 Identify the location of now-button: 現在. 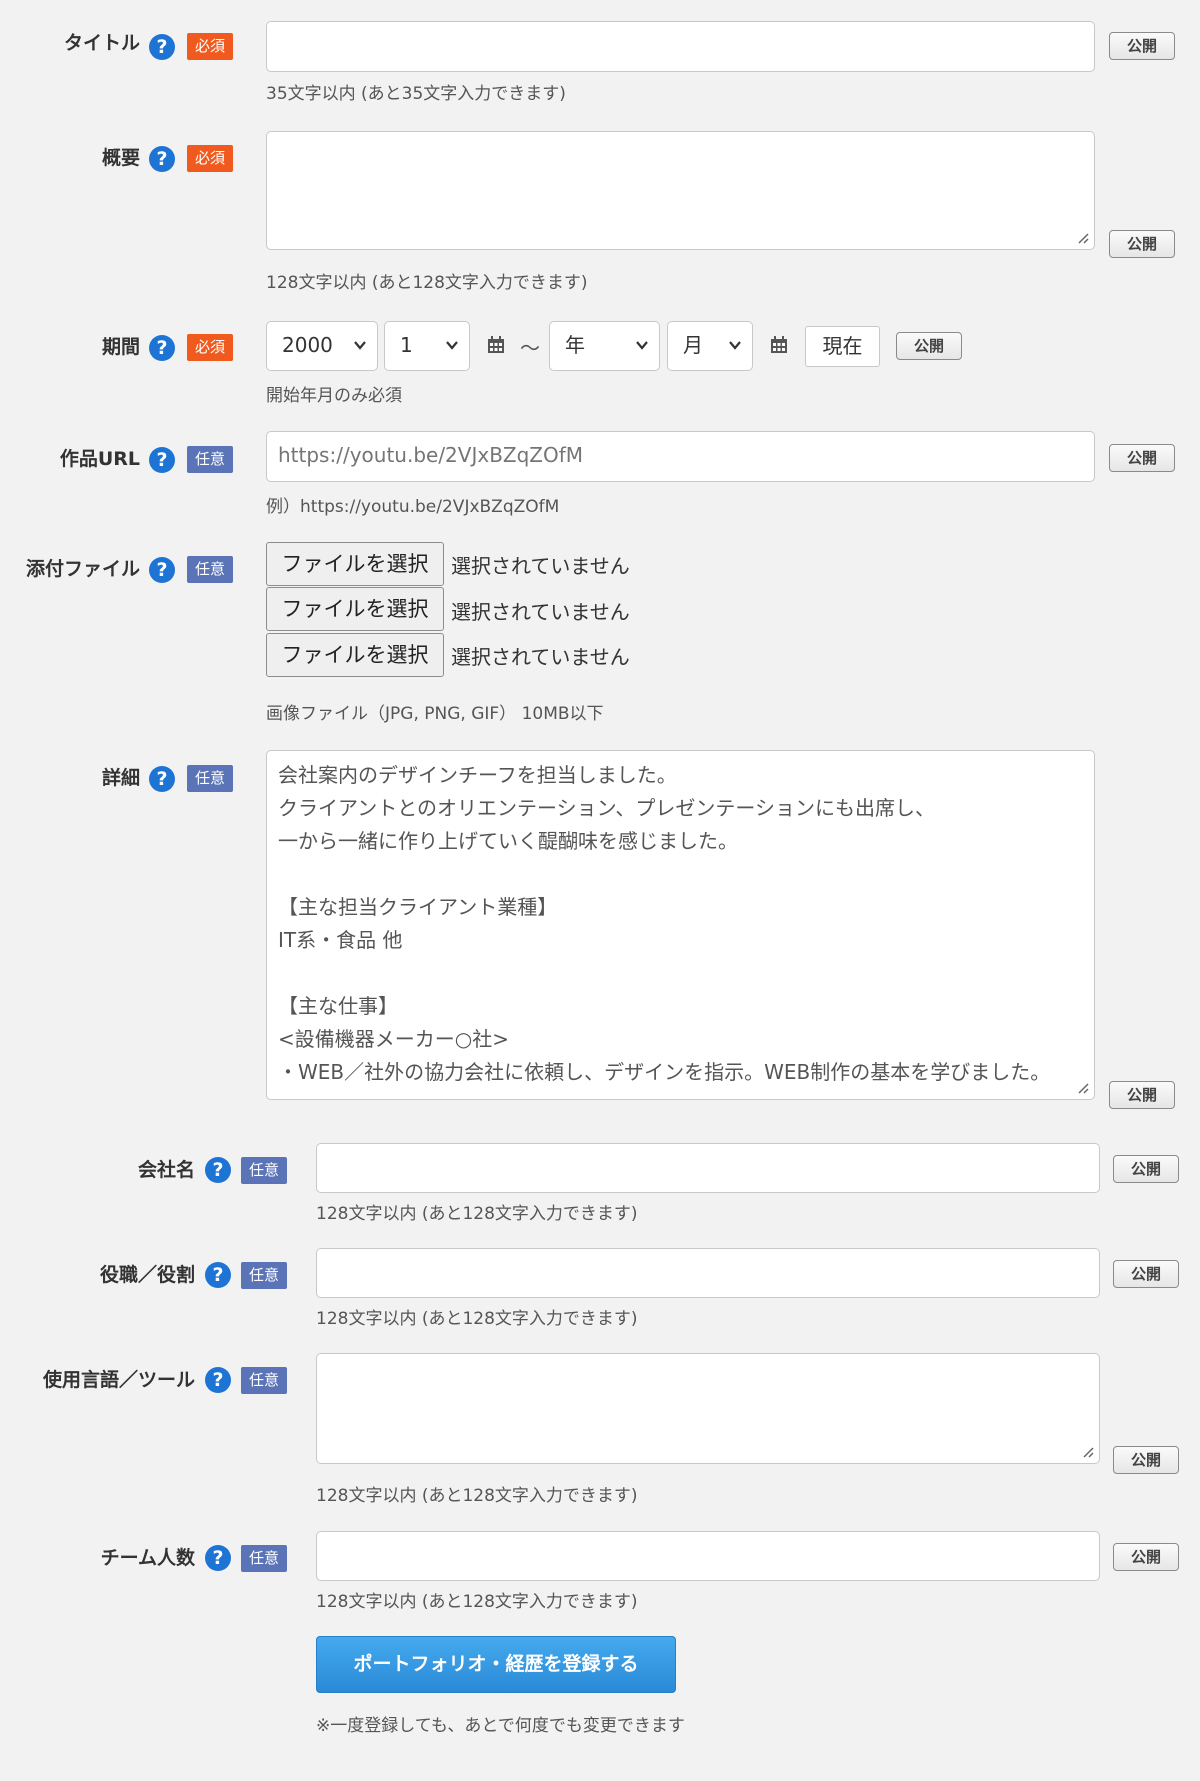
(842, 346).